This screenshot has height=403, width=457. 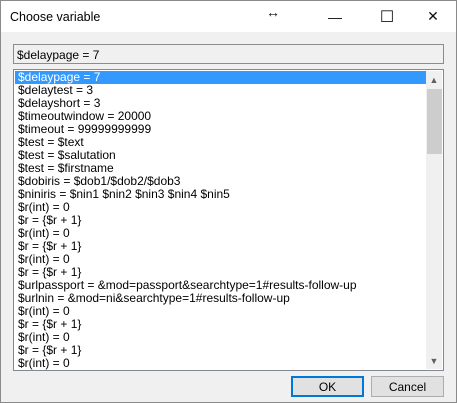 I want to click on maximize-button: ☐, so click(x=387, y=16).